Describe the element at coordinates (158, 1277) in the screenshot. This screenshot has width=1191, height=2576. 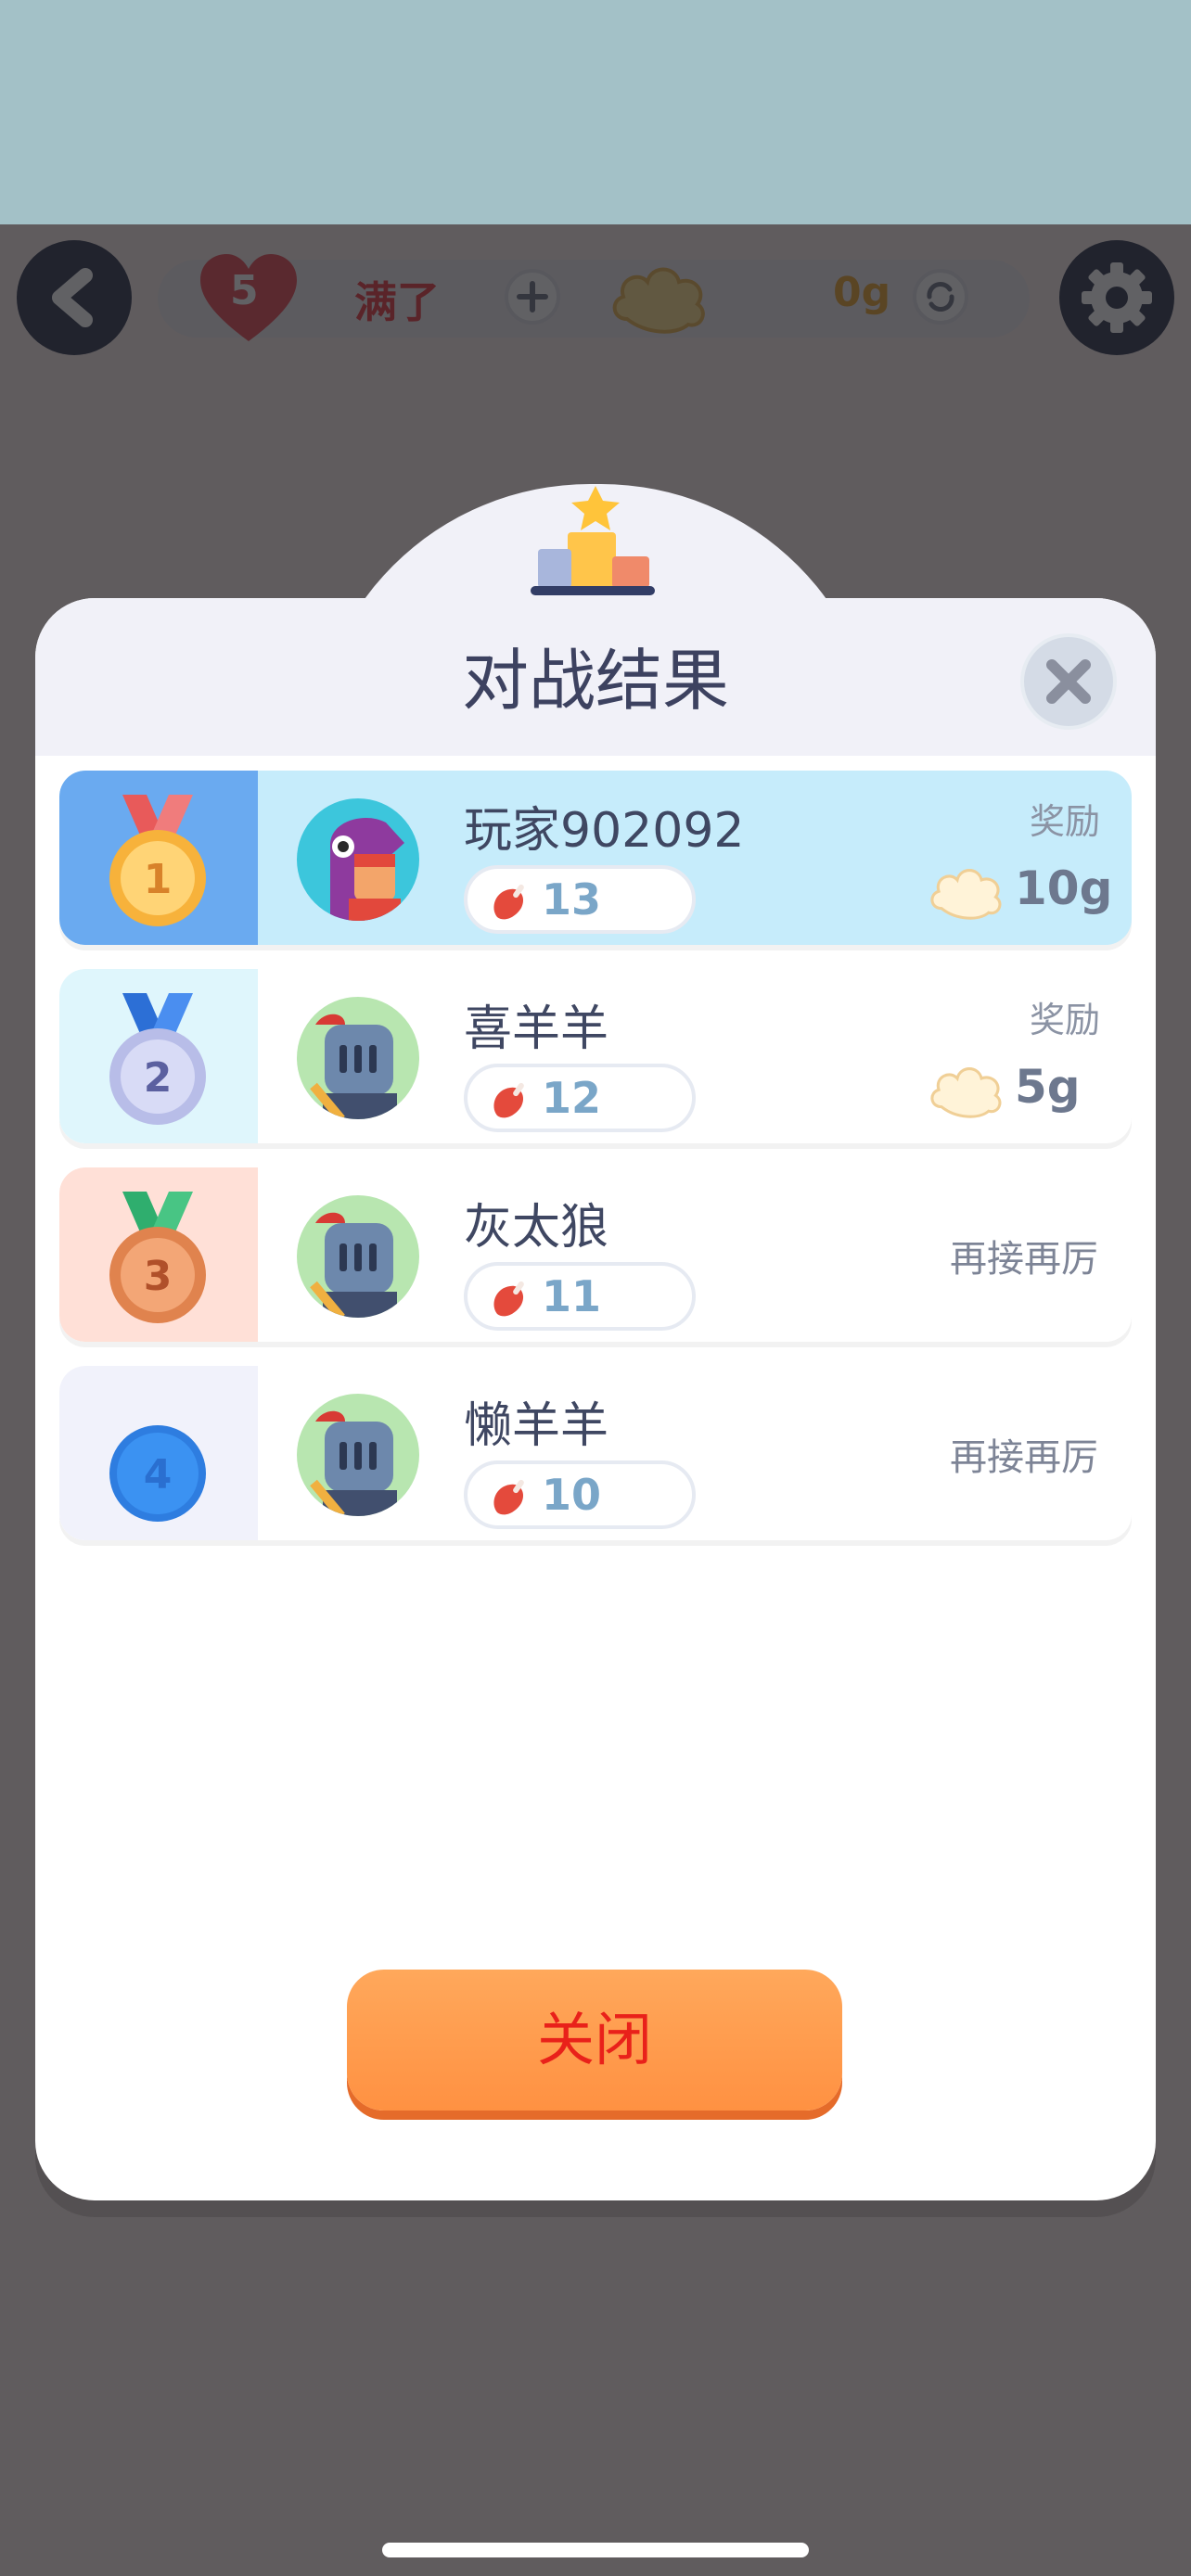
I see `medal-rank: 3` at that location.